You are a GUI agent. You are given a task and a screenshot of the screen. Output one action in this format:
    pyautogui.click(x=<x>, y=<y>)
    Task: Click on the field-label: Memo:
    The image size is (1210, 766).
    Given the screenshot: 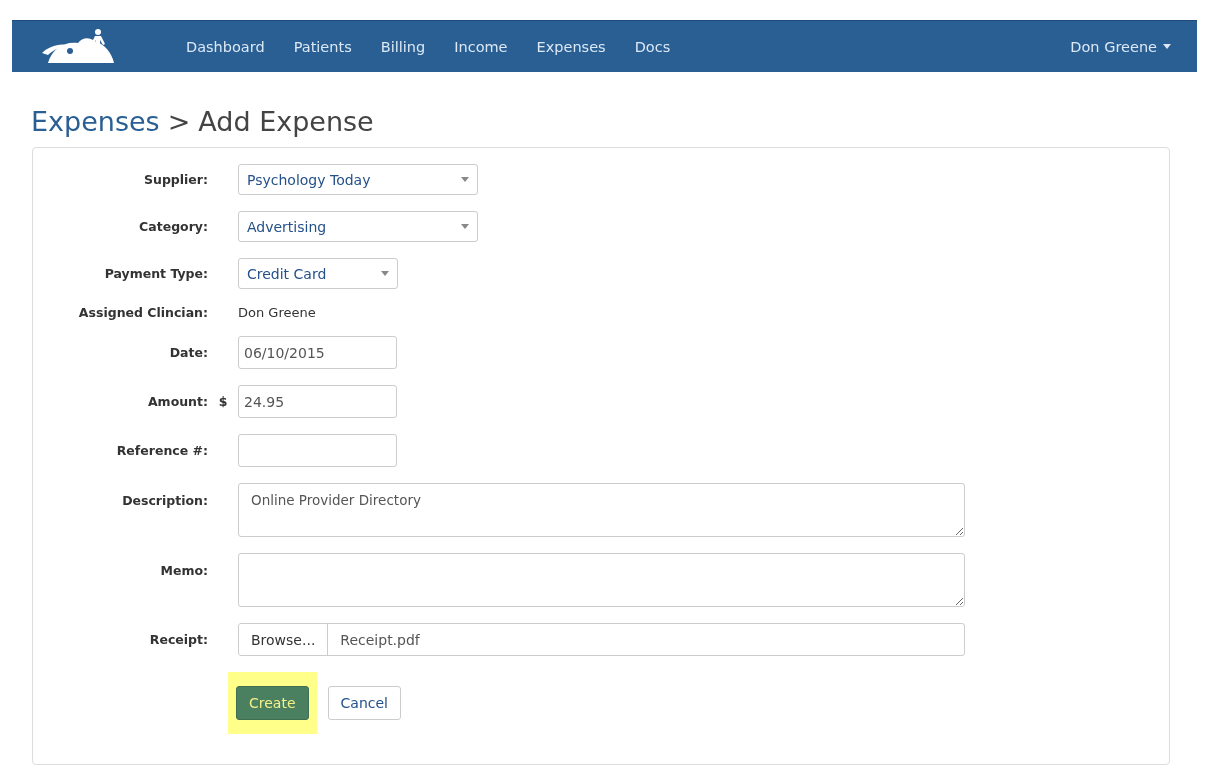 What is the action you would take?
    pyautogui.click(x=184, y=570)
    